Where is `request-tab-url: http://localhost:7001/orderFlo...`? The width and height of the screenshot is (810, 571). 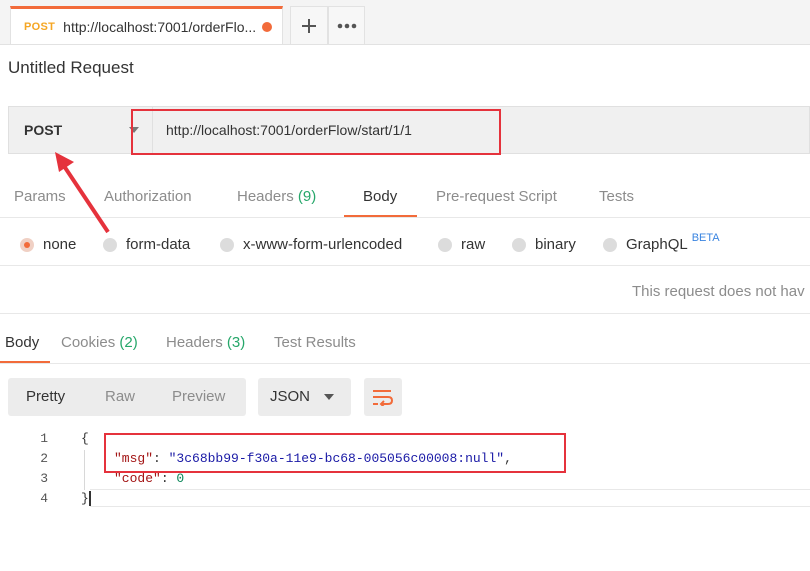
request-tab-url: http://localhost:7001/orderFlo... is located at coordinates (160, 26).